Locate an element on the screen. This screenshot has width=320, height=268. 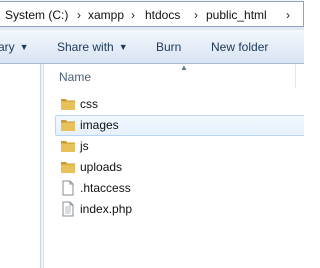
burn-button: Burn is located at coordinates (168, 47).